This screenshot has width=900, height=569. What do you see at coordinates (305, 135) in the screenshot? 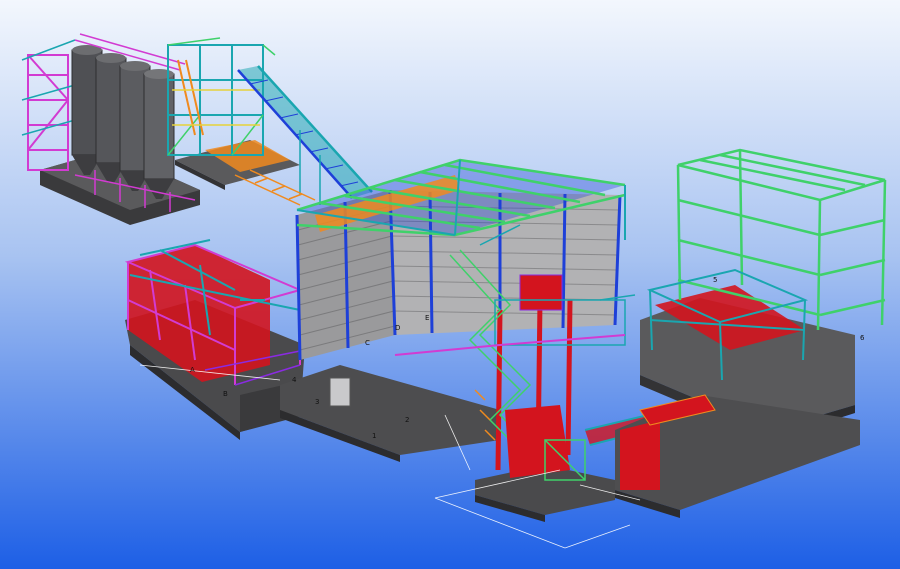
I see `conveyor-icon` at bounding box center [305, 135].